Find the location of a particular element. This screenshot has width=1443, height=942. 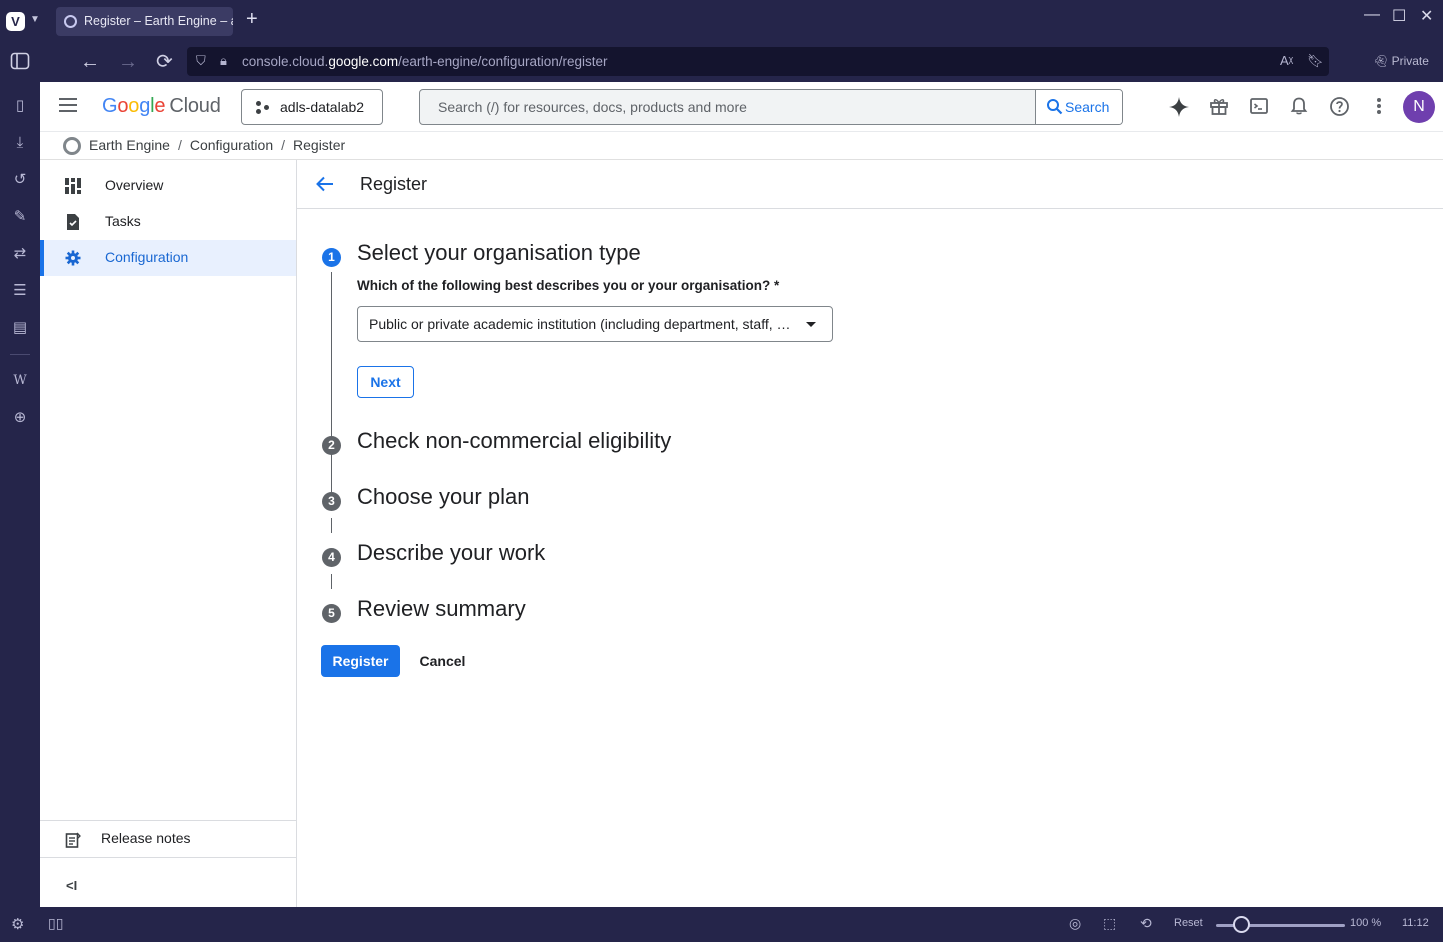

zoom-reset: Reset is located at coordinates (1188, 923).